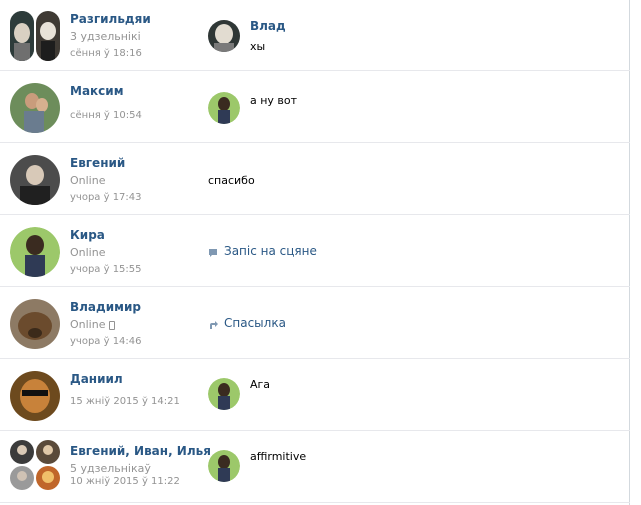  Describe the element at coordinates (315, 107) in the screenshot. I see `conversation-row: Максим сёння ў 10:54 а ну вот` at that location.